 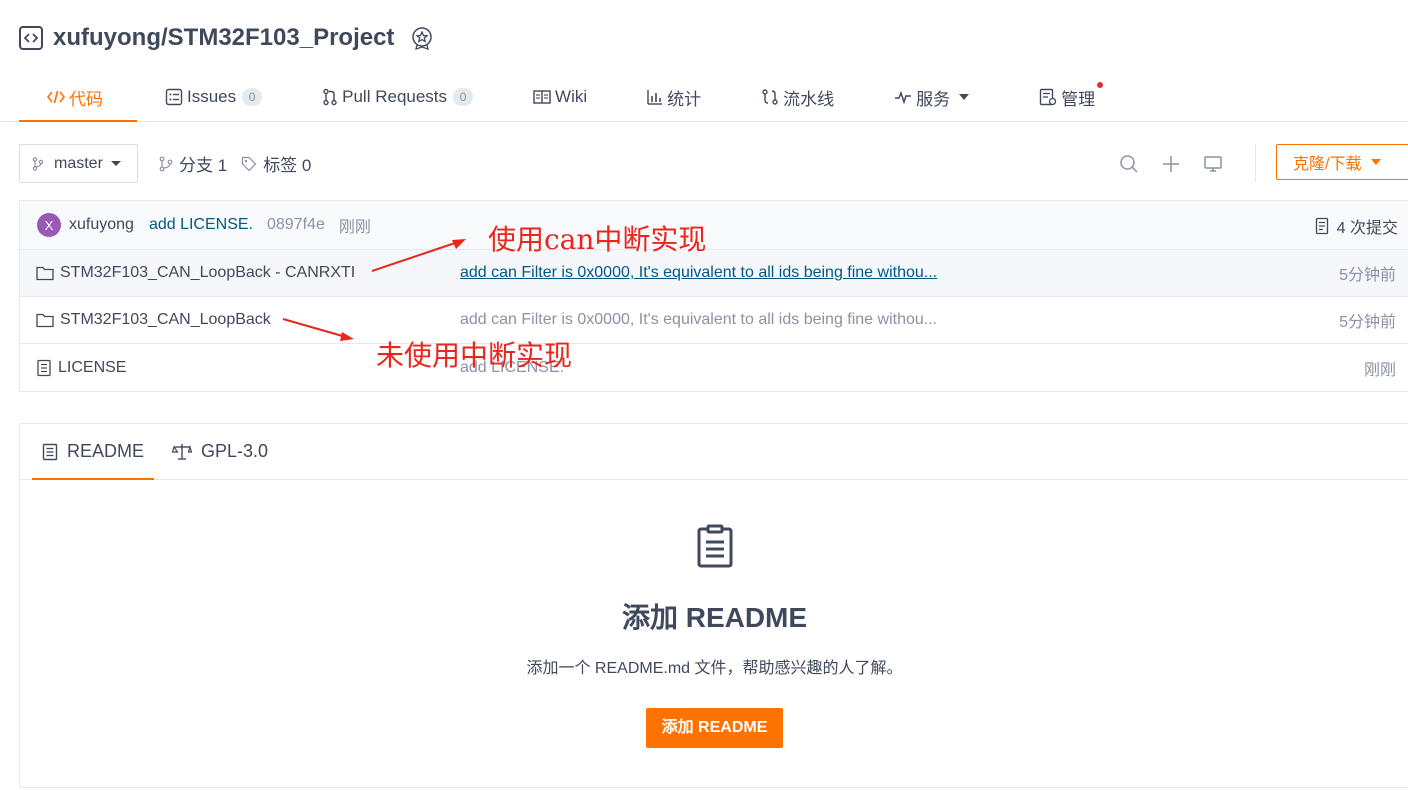 I want to click on toolbar-icons, so click(x=1171, y=163).